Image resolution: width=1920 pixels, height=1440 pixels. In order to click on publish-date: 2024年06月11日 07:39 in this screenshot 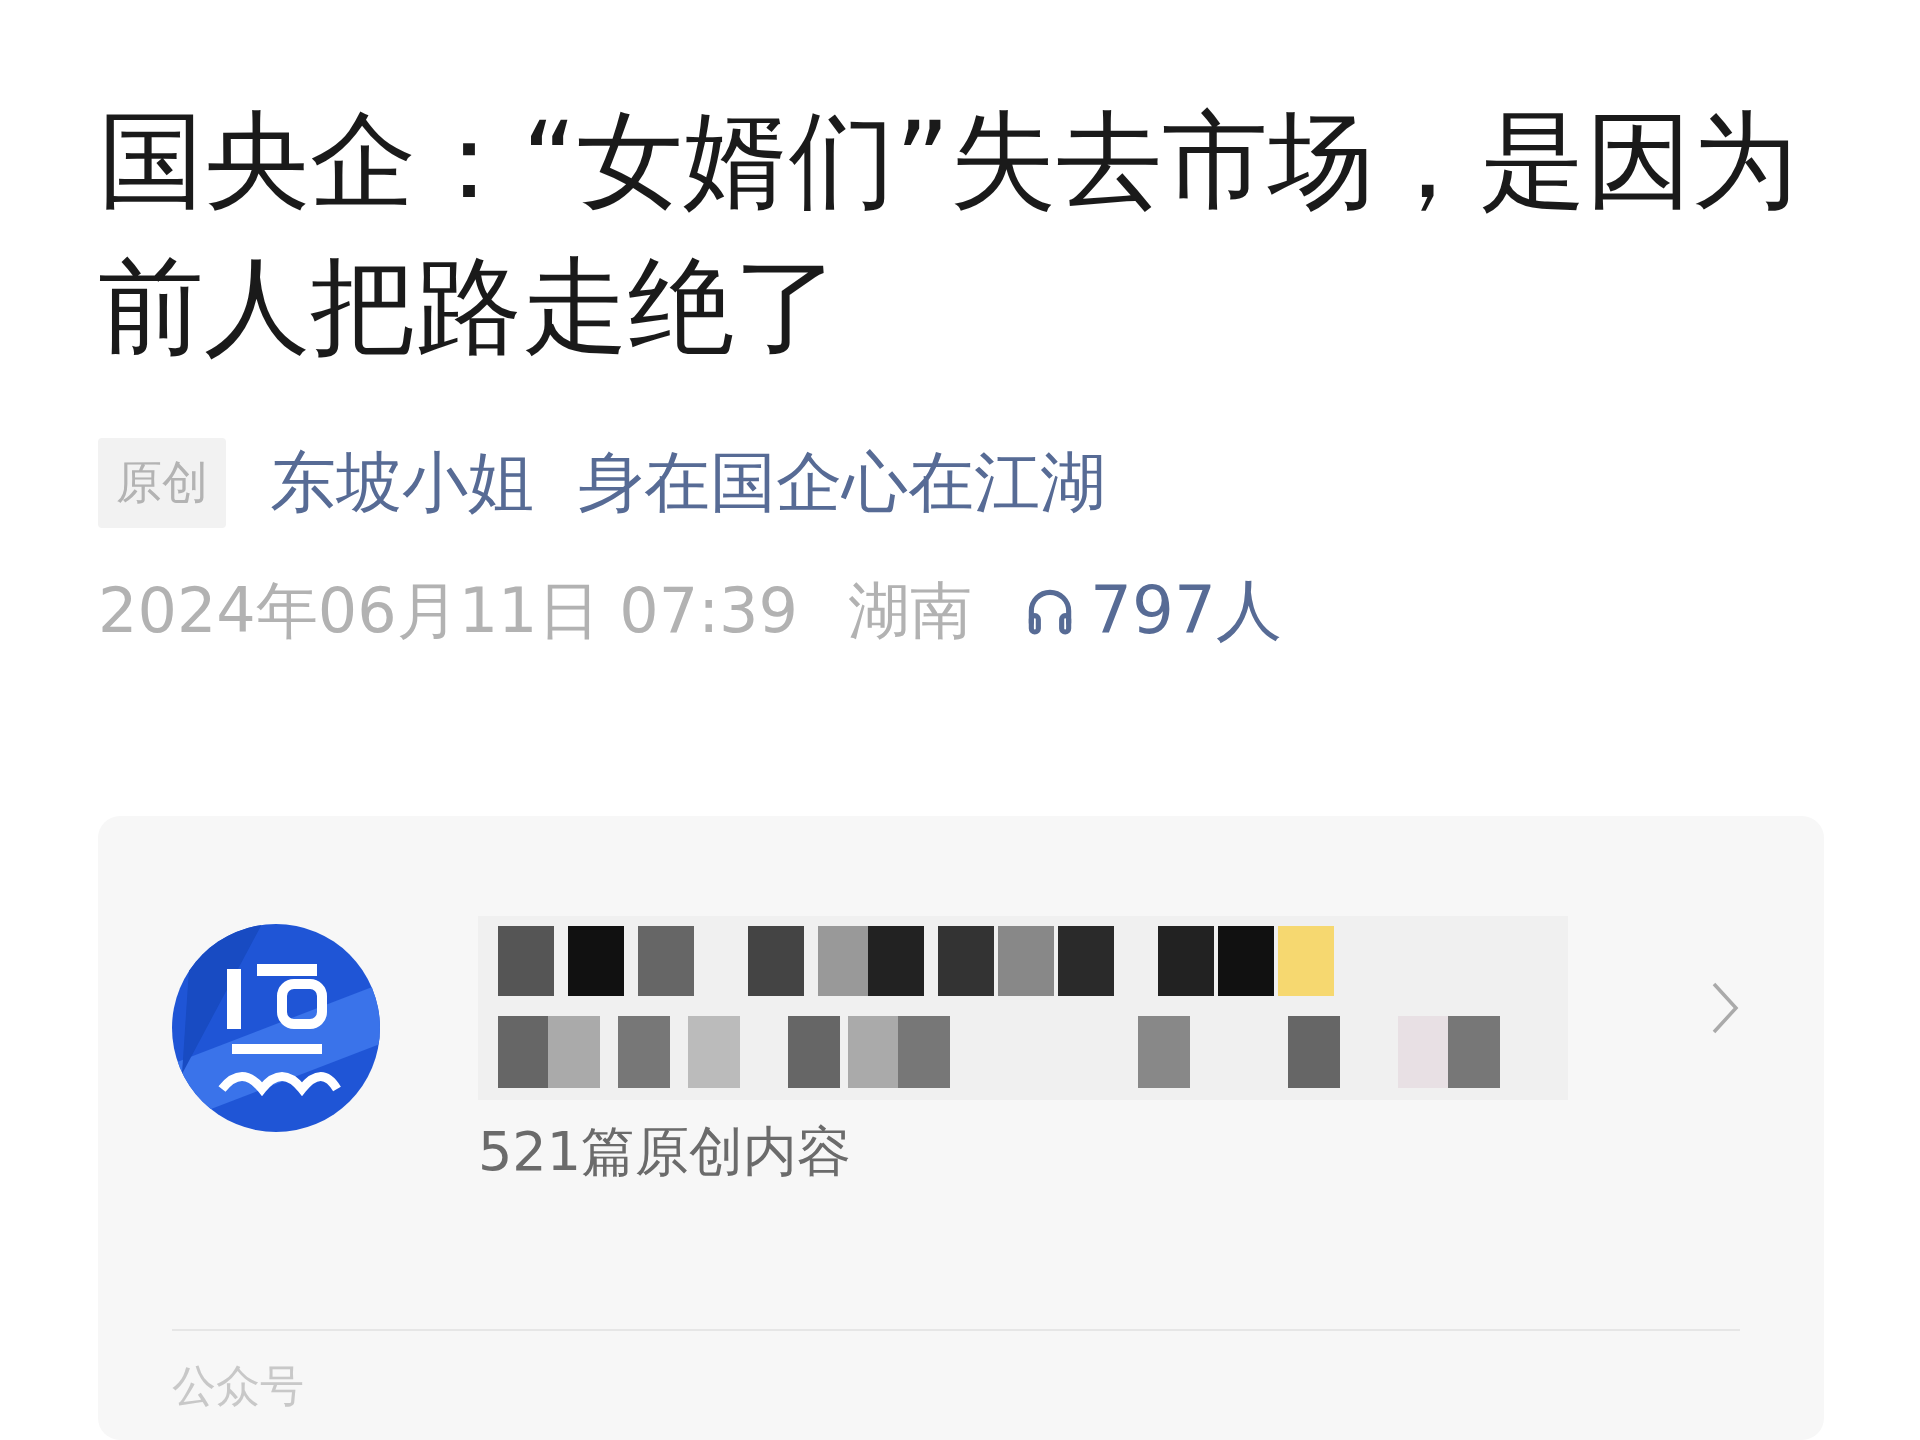, I will do `click(448, 611)`.